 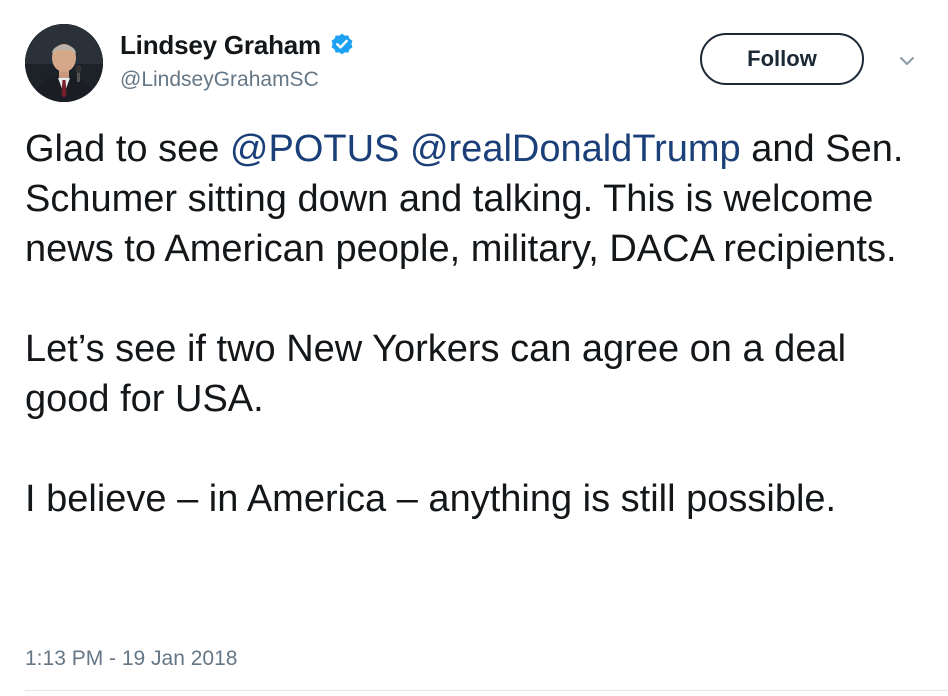 I want to click on profile-photo-icon, so click(x=64, y=63).